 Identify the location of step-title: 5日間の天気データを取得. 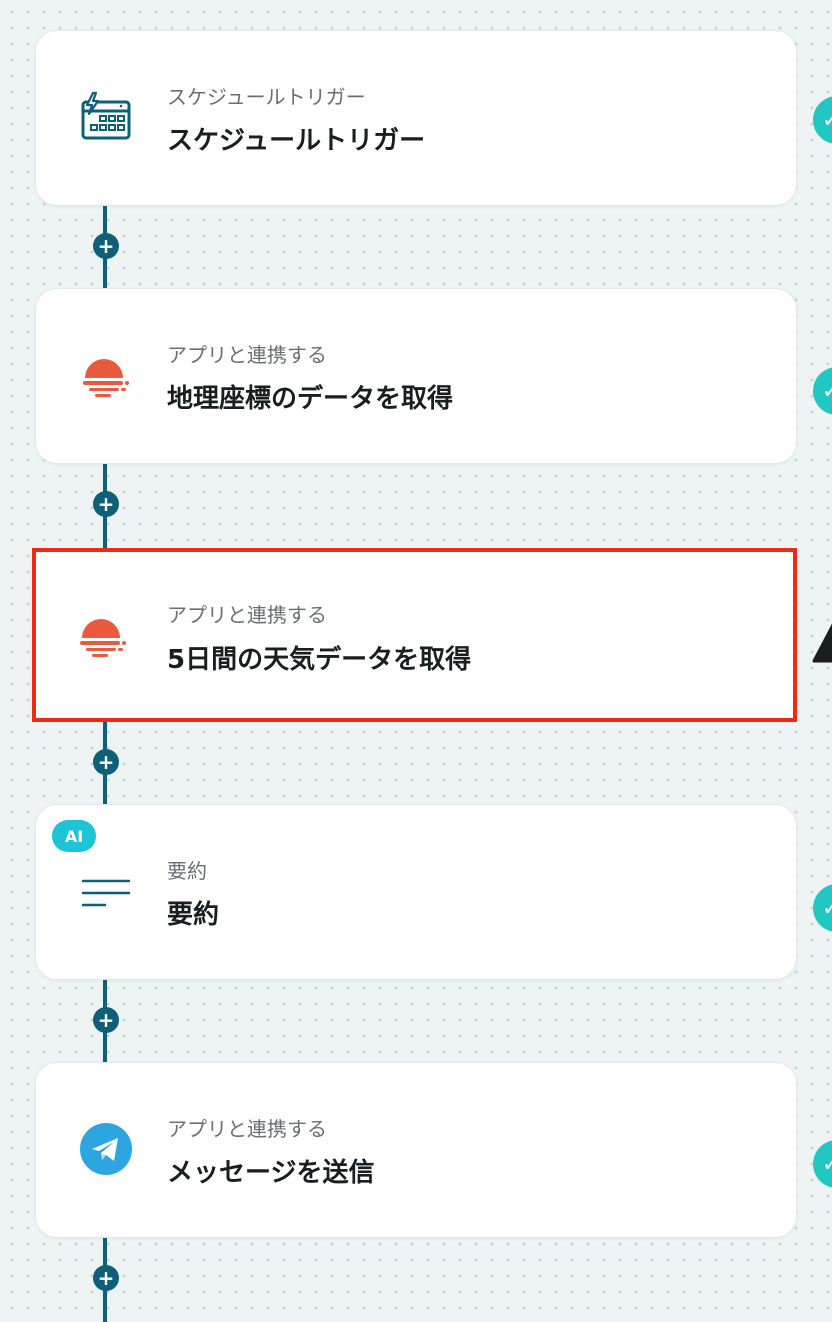
(319, 660).